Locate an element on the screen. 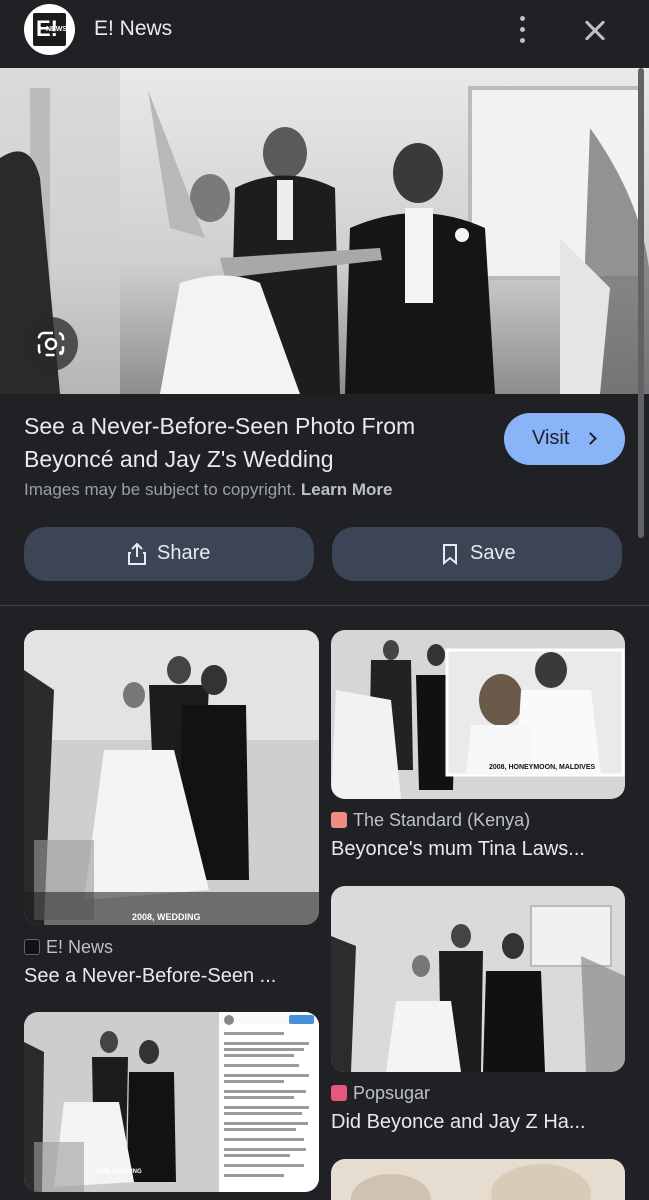 The height and width of the screenshot is (1200, 649). logo-mark: E! NEWS is located at coordinates (50, 29).